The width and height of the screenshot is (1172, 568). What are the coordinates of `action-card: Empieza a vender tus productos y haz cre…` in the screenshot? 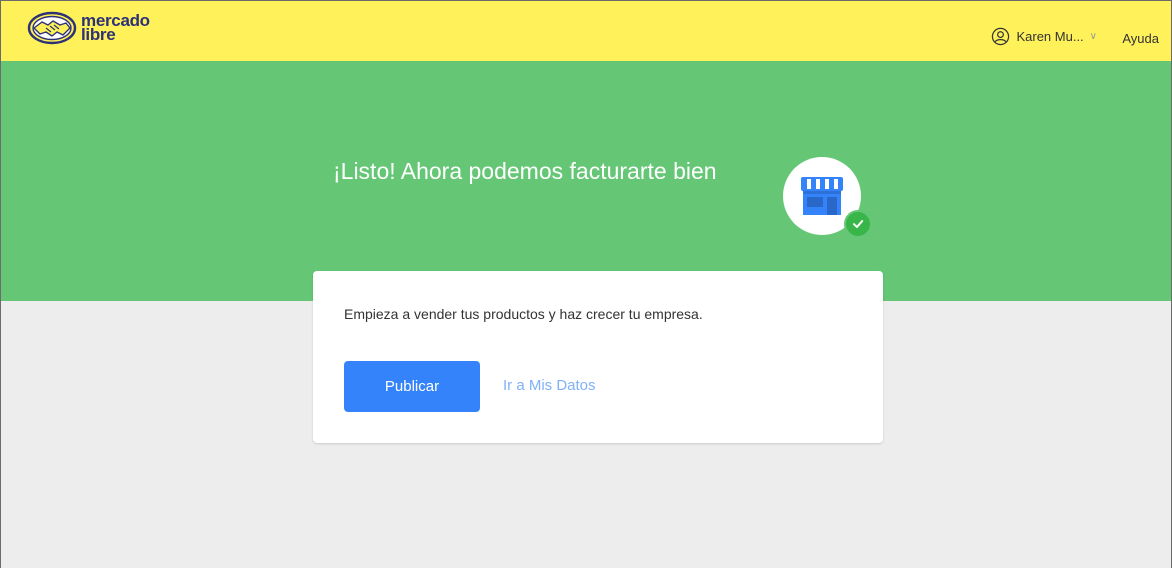 It's located at (598, 357).